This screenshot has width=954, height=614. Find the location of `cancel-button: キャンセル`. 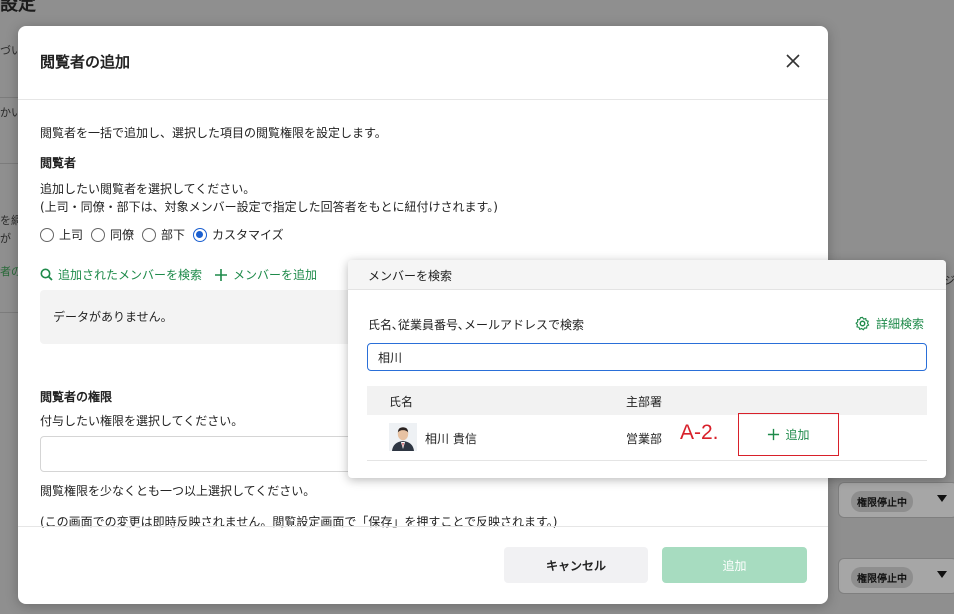

cancel-button: キャンセル is located at coordinates (576, 565).